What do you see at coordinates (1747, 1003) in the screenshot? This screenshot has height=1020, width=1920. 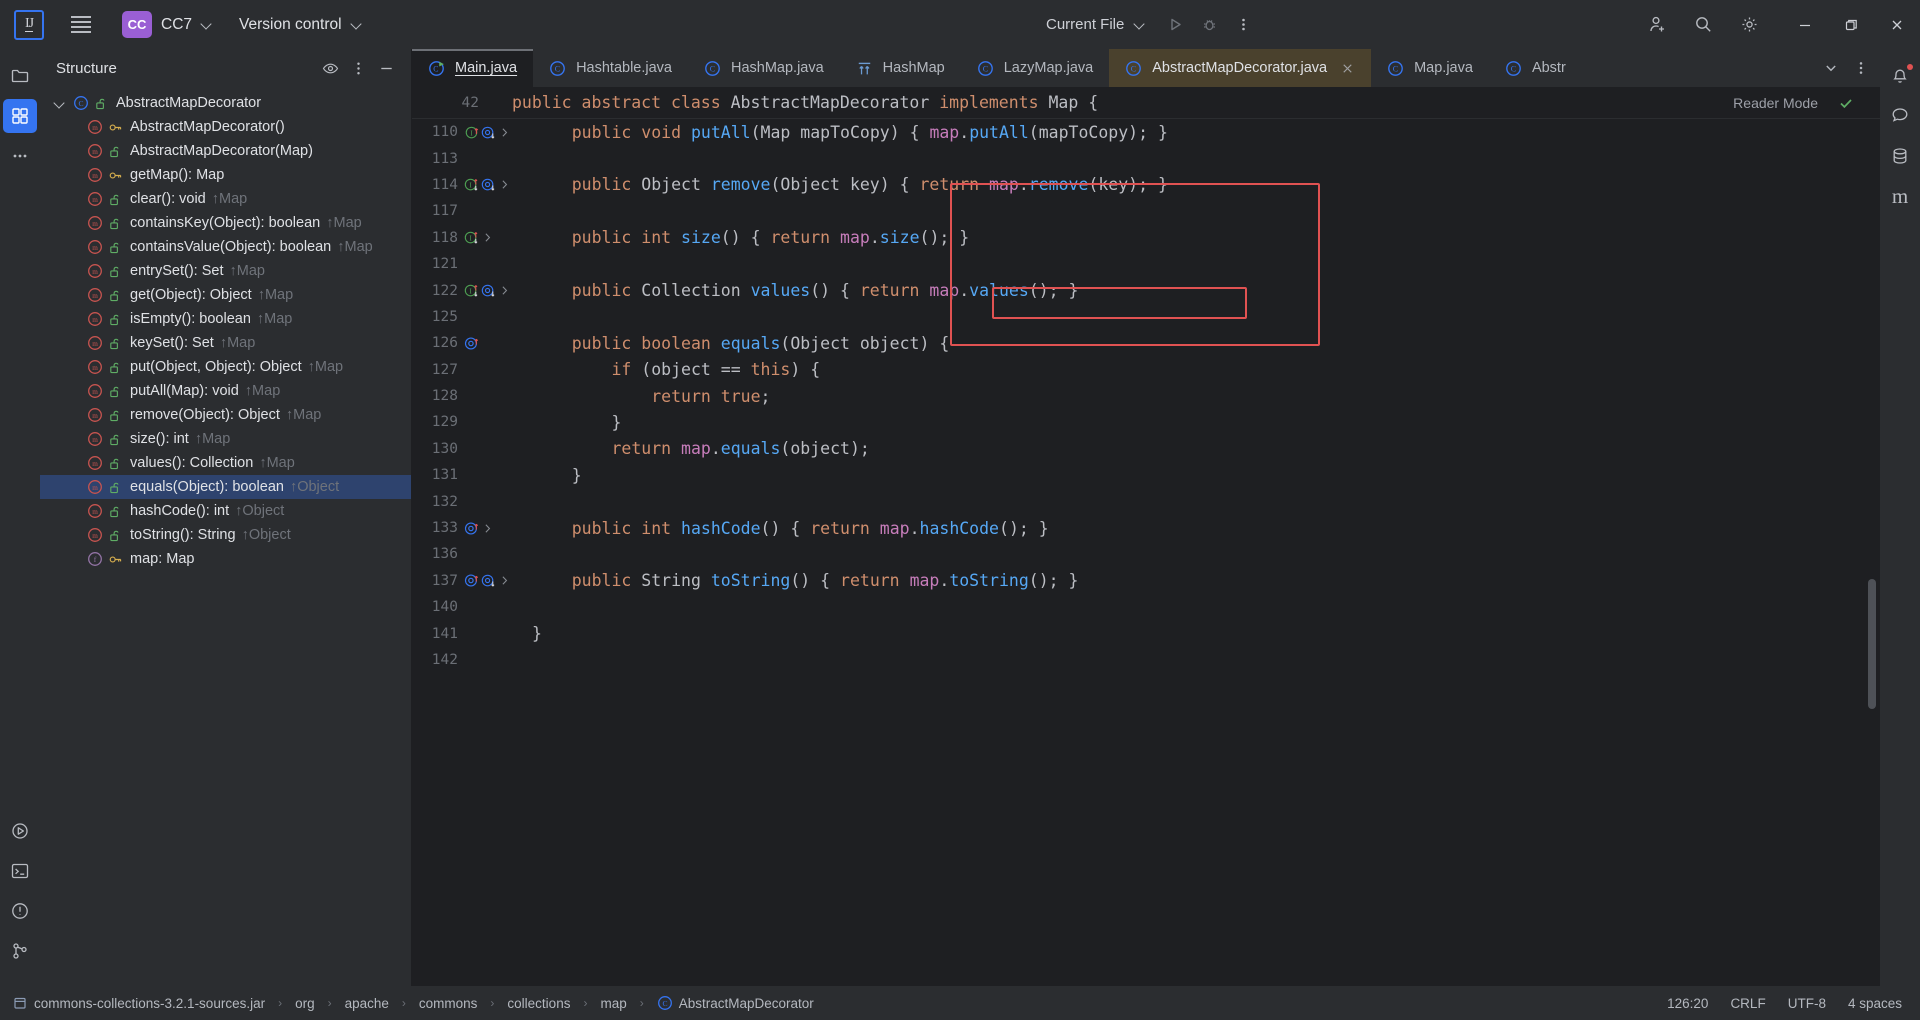 I see `line-separator: CRLF` at bounding box center [1747, 1003].